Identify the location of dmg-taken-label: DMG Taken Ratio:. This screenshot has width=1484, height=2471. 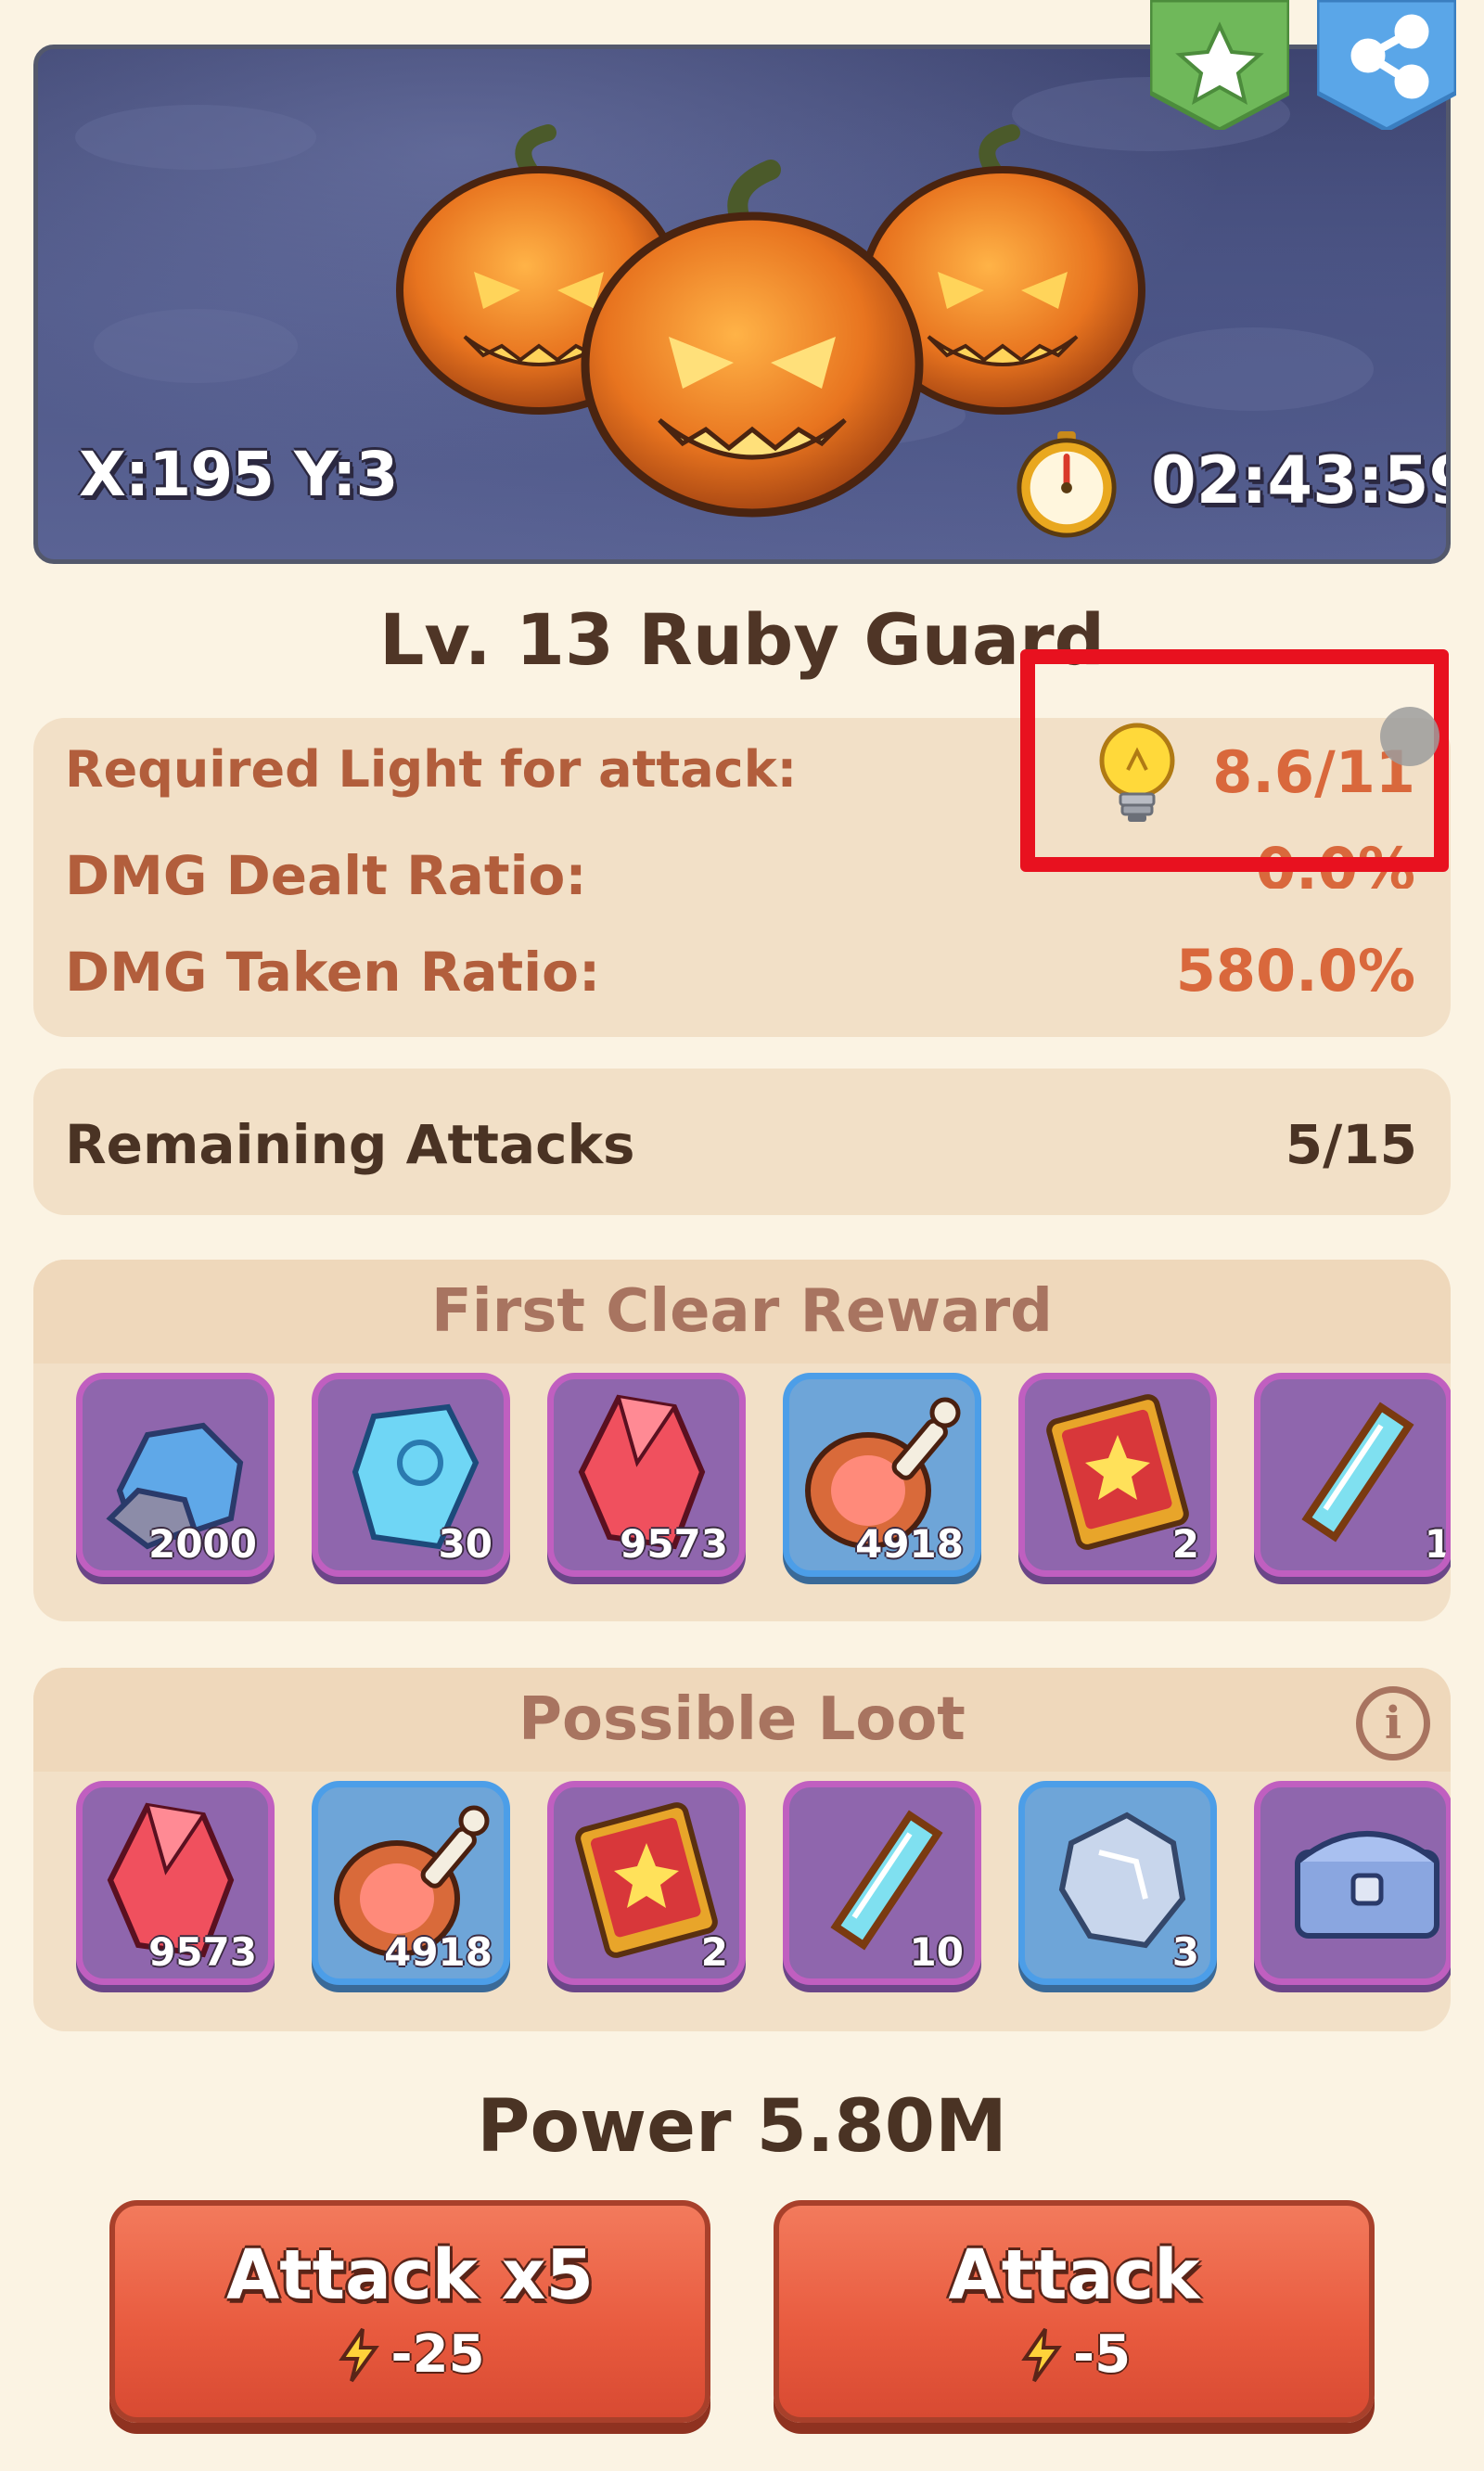
(333, 972).